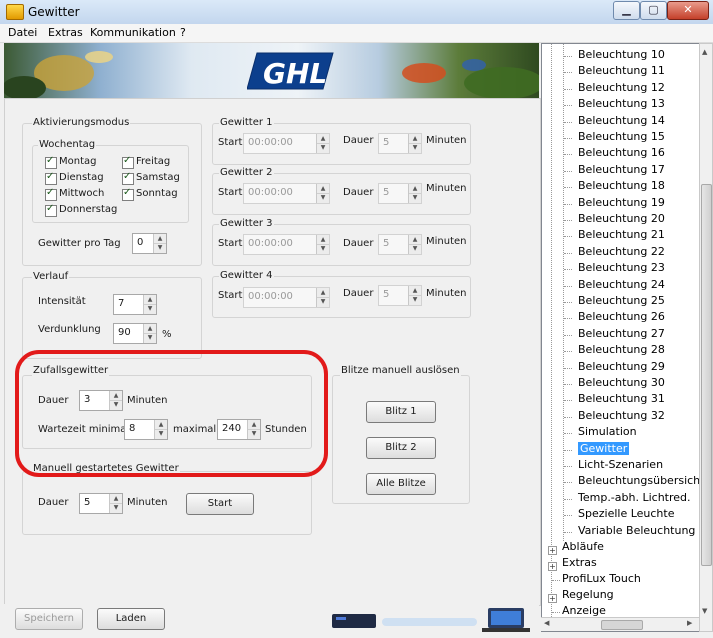  I want to click on laden-button: Laden, so click(131, 619).